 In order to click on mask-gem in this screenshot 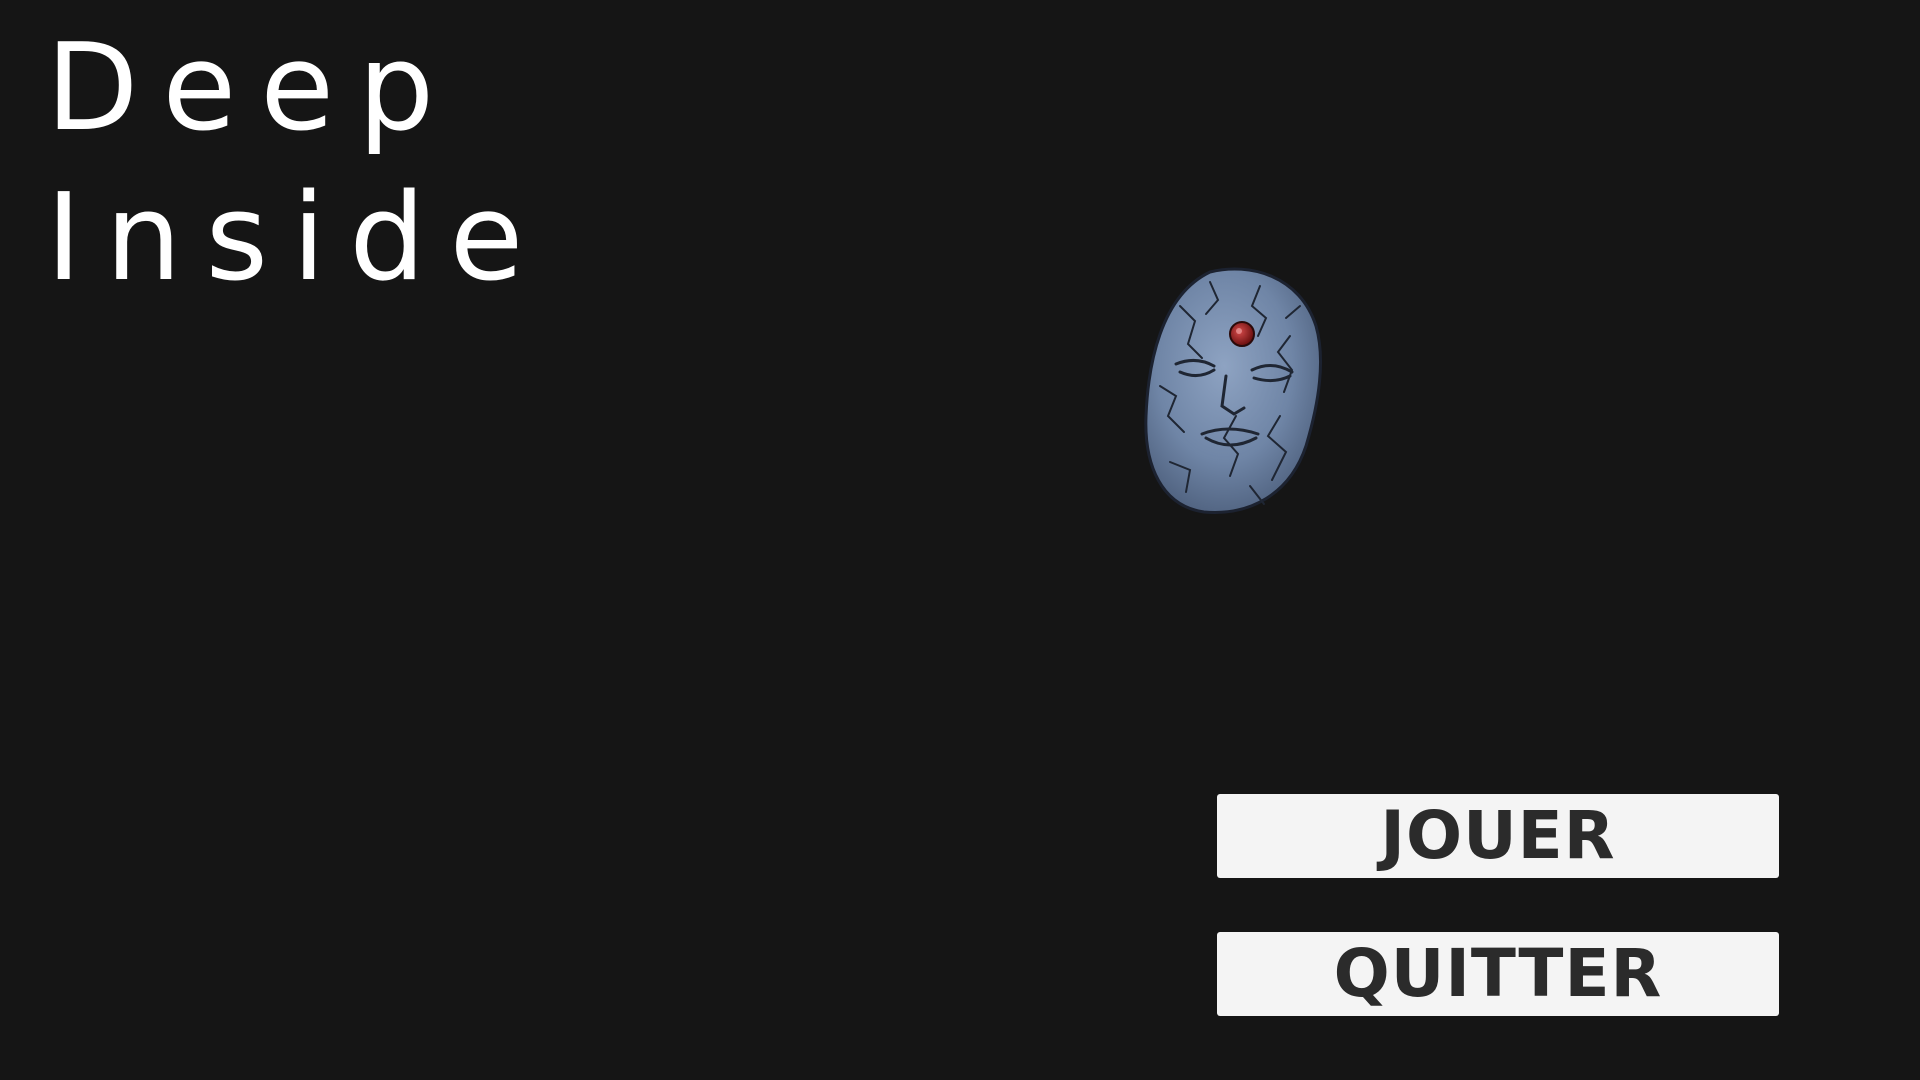, I will do `click(1242, 334)`.